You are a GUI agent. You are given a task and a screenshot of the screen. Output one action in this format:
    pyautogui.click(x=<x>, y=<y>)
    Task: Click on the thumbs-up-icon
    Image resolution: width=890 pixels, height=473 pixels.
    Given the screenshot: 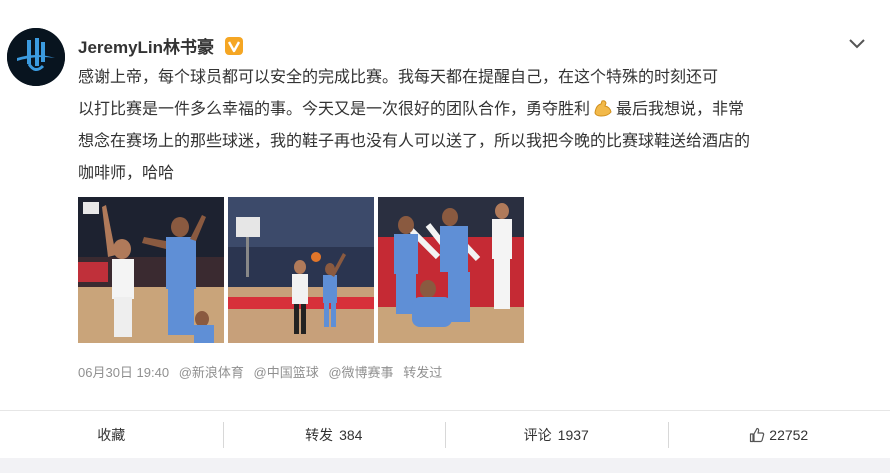 What is the action you would take?
    pyautogui.click(x=757, y=434)
    